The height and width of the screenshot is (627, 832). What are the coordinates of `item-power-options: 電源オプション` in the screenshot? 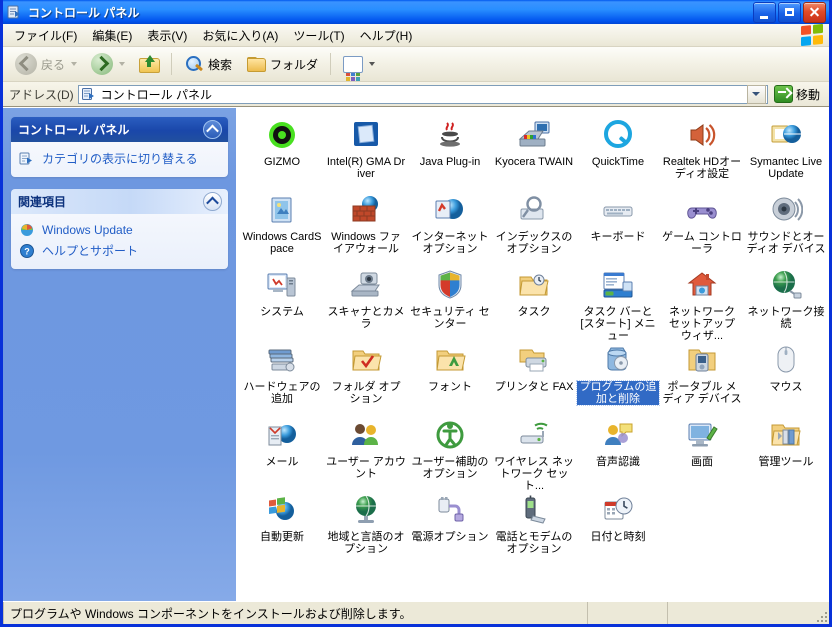 It's located at (450, 528).